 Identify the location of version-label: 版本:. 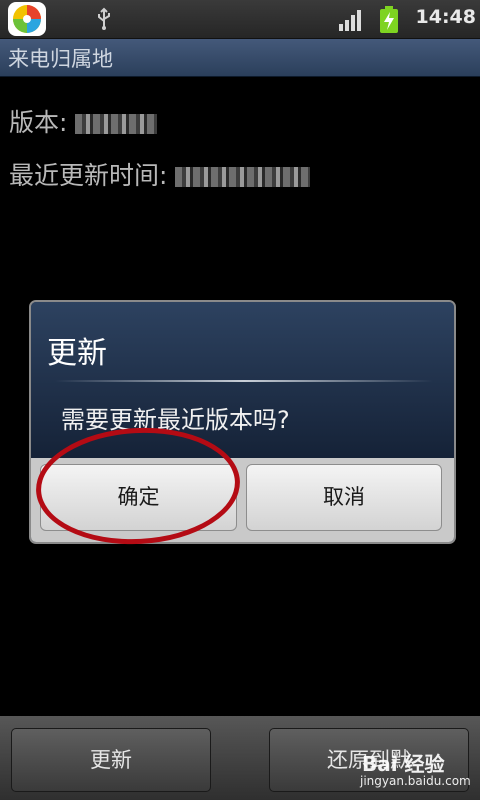
(38, 122).